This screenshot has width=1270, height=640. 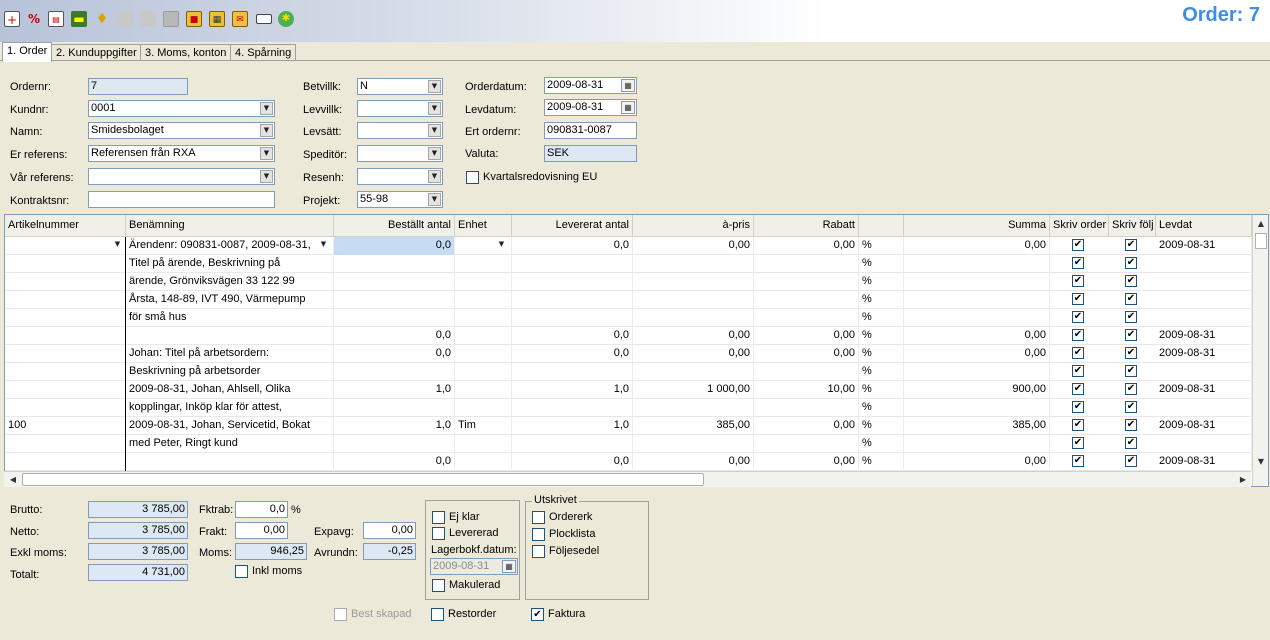 I want to click on projekt-combo: 55-98 ▼, so click(x=400, y=199).